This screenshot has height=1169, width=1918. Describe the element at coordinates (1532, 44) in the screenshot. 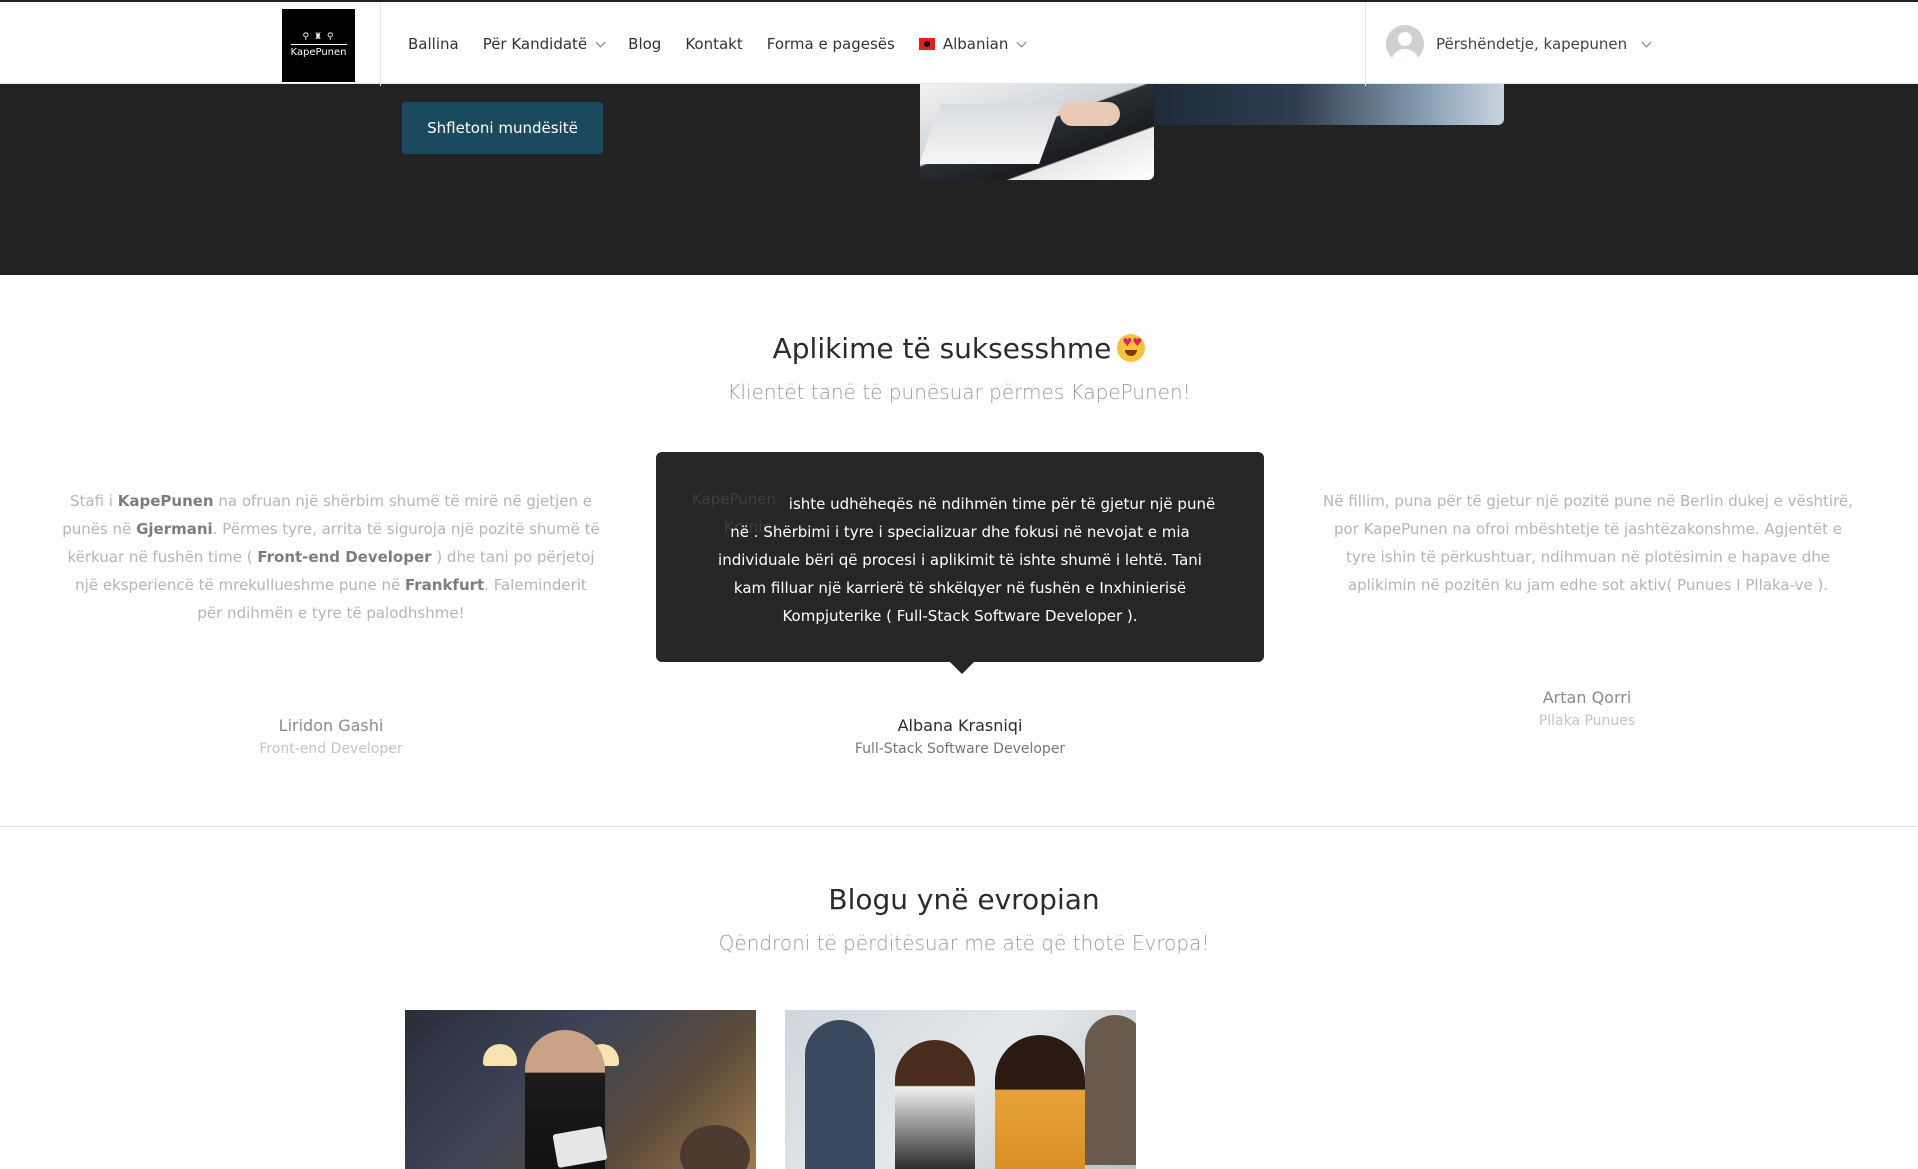

I see `user-greeting: Përshëndetje, kapepunen` at that location.